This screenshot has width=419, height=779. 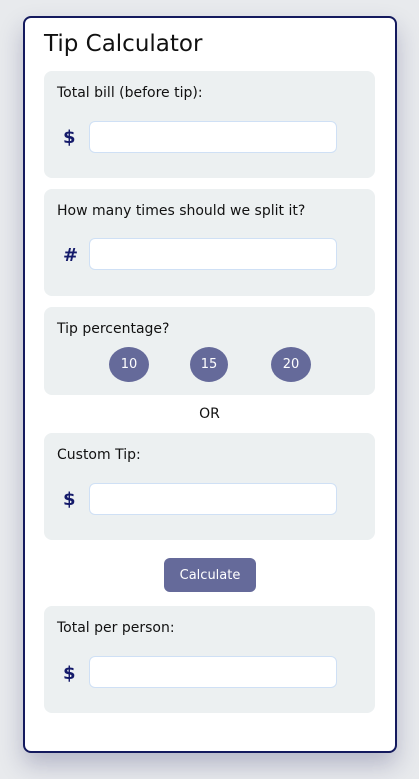 I want to click on result-label: Total per person:, so click(x=116, y=628).